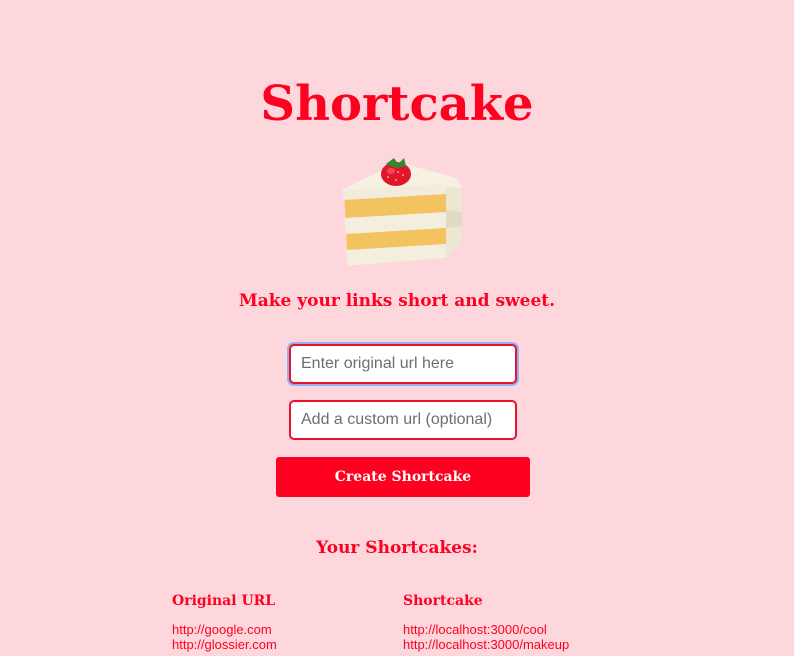 The height and width of the screenshot is (656, 794). I want to click on shortcake-link: http://localhost:3000/makeup, so click(486, 644).